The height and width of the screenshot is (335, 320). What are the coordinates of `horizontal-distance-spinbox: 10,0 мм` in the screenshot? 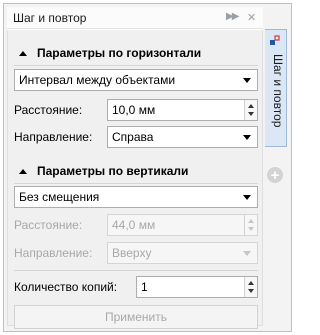 It's located at (182, 110).